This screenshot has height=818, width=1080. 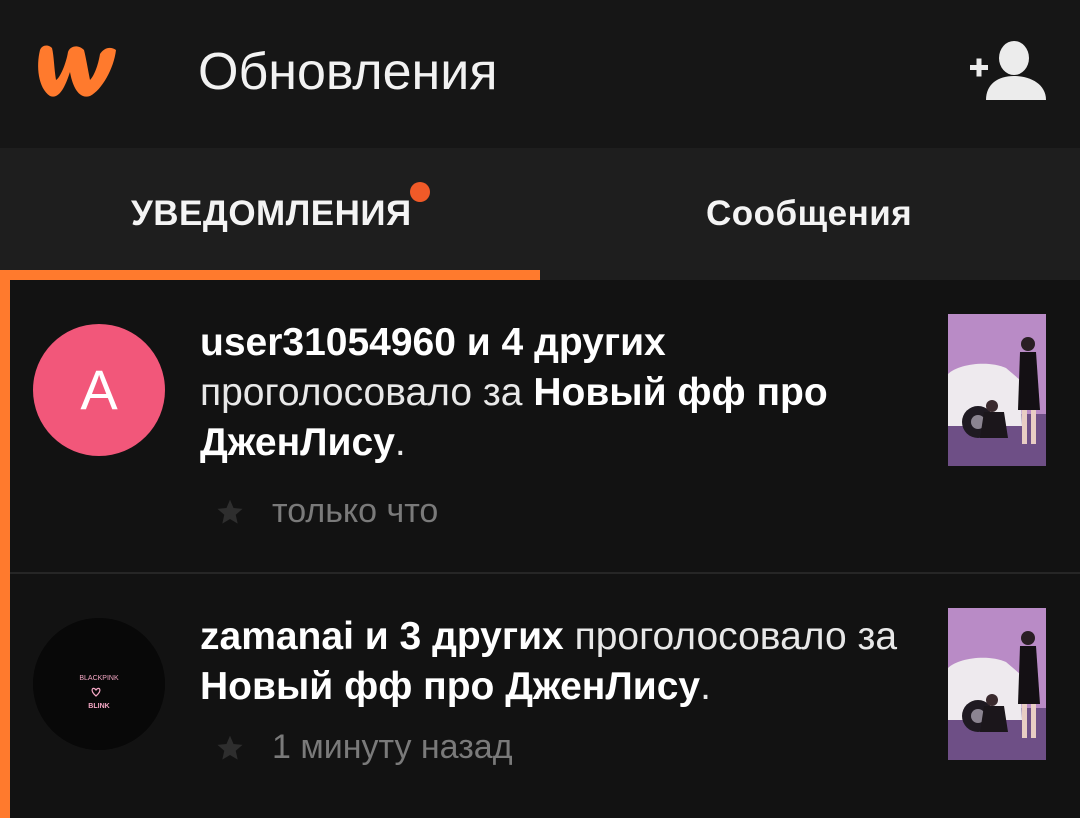 I want to click on active-tab-indicator, so click(x=270, y=275).